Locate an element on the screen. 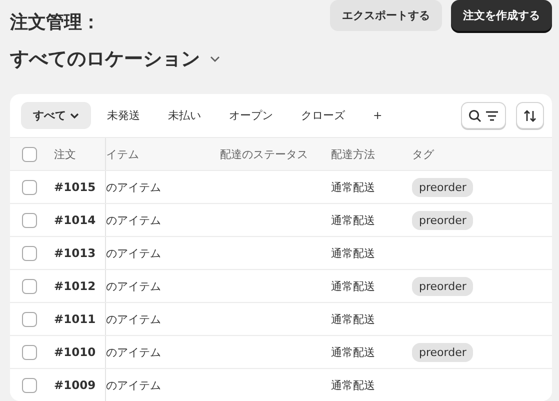 The width and height of the screenshot is (559, 401). location-selector: すべてのロケーション is located at coordinates (105, 59).